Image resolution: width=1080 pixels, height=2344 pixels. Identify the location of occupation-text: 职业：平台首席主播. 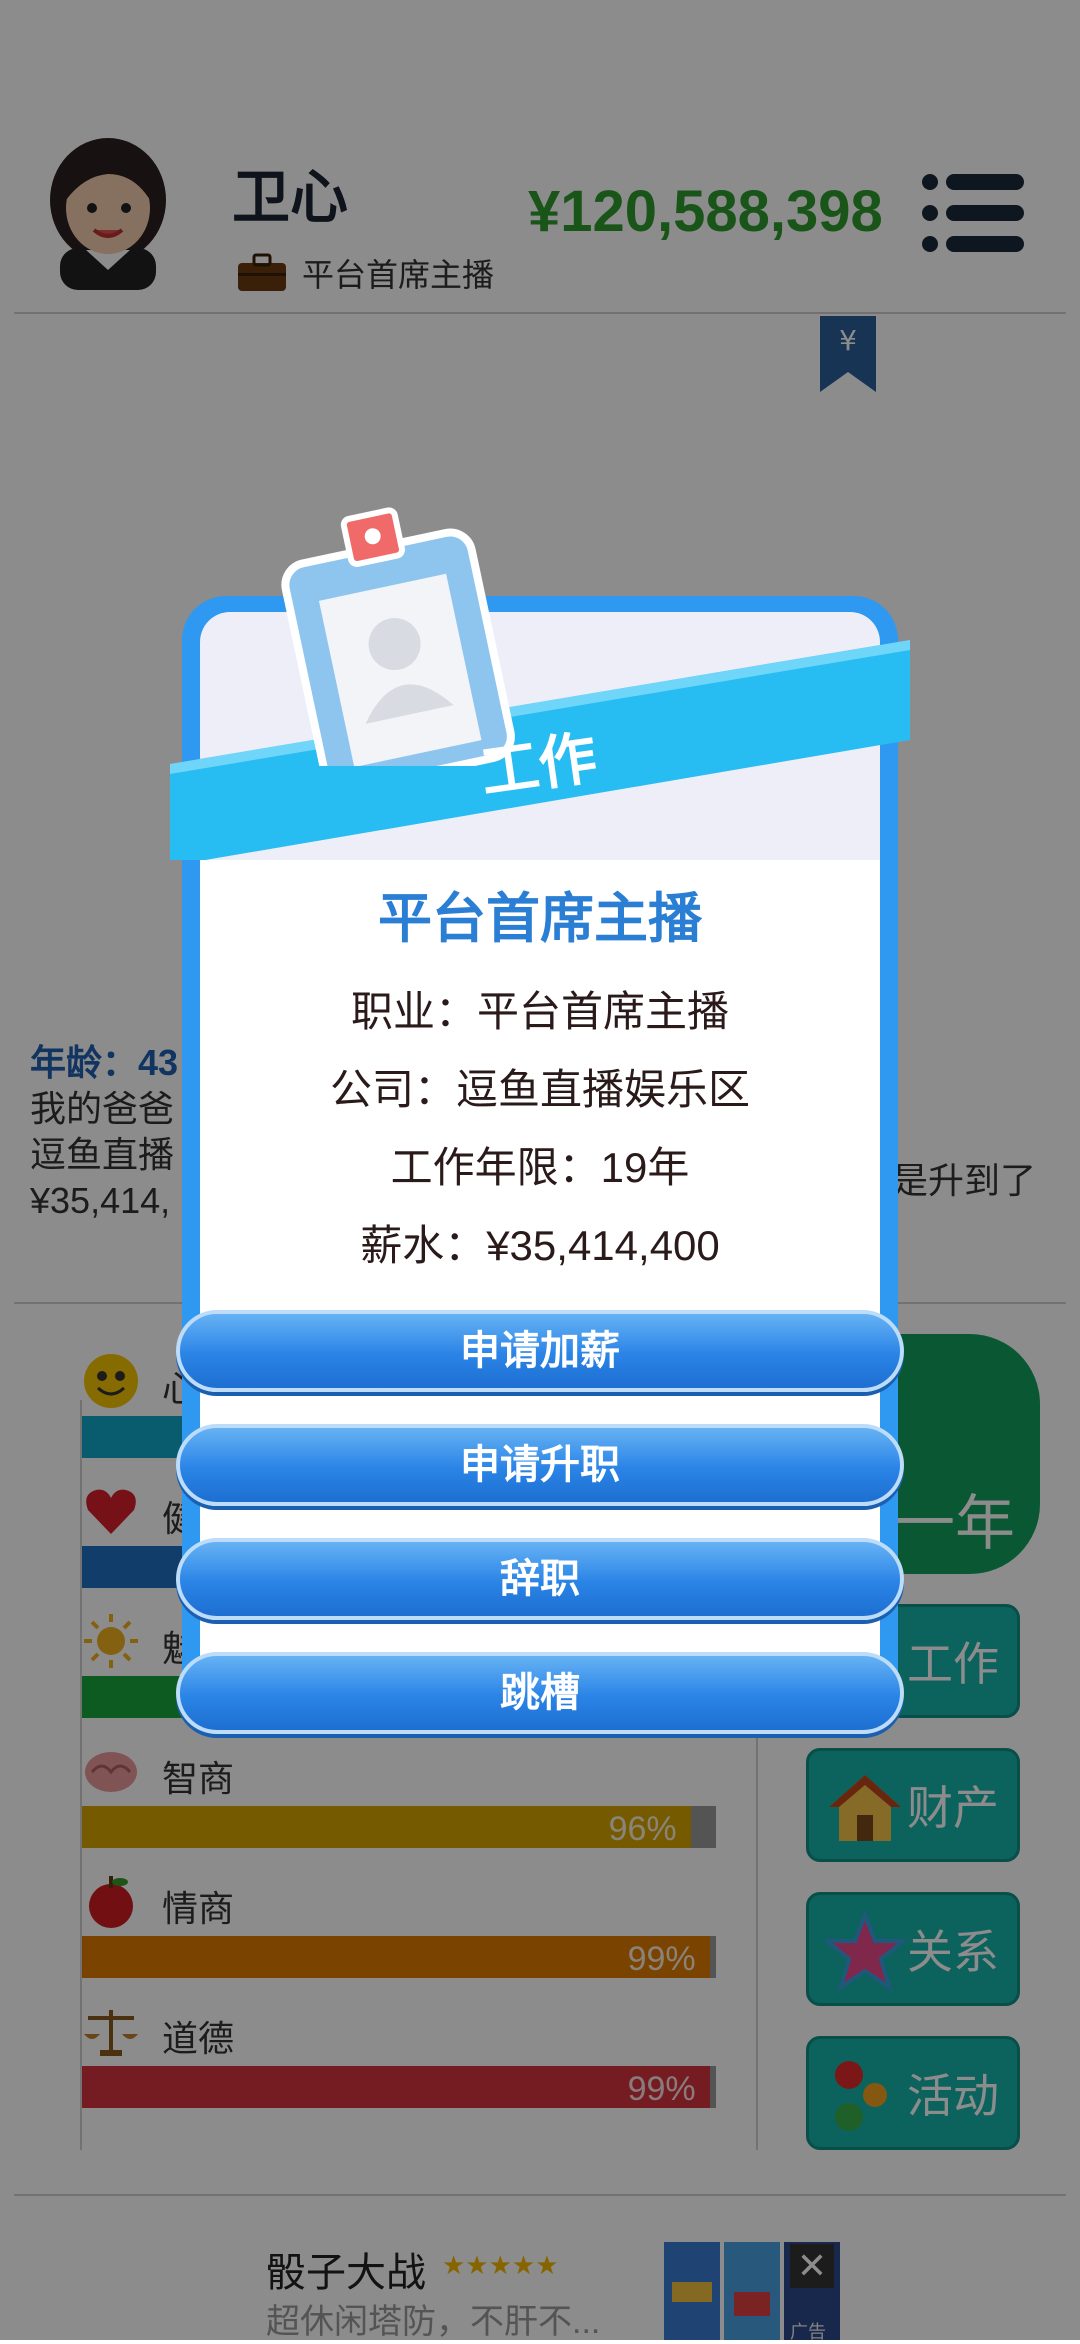
(539, 1011).